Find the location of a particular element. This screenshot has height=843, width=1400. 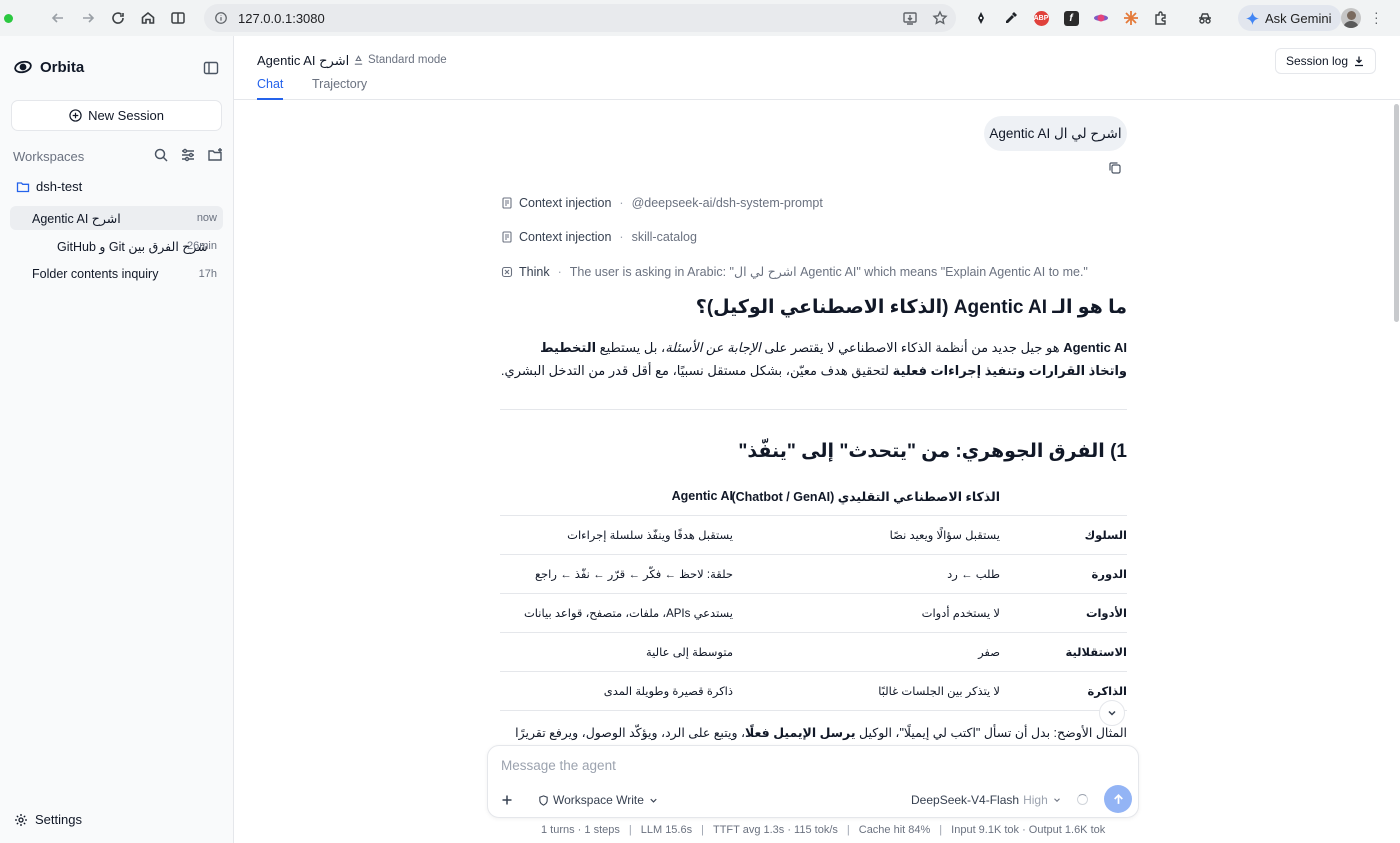

toolbar-divider is located at coordinates (1183, 18).